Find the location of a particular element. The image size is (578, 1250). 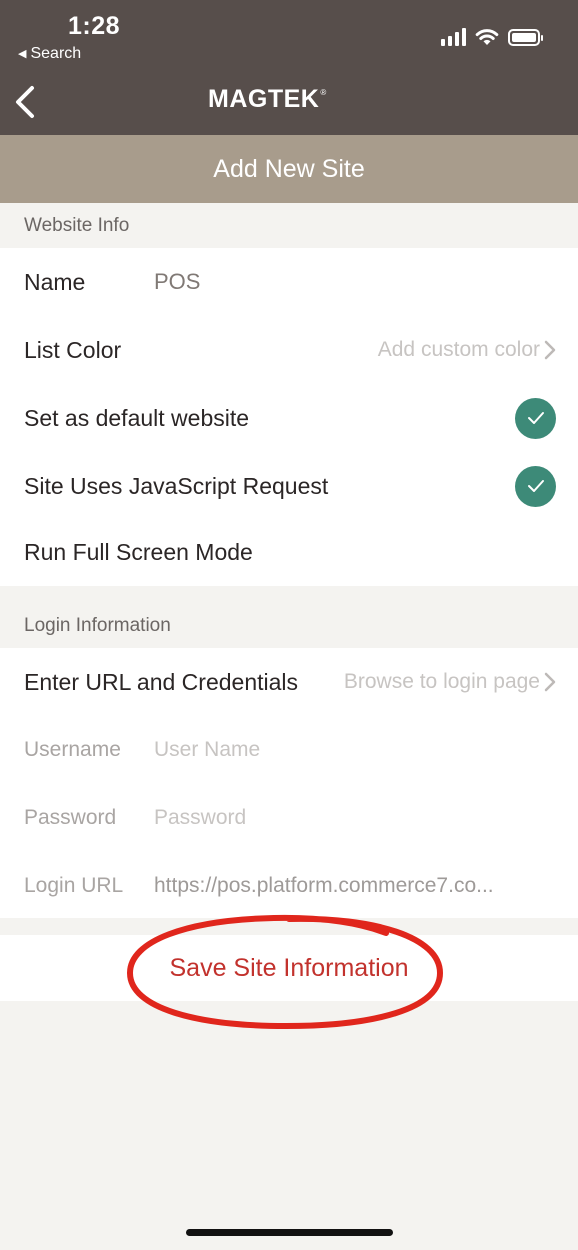

page-title: Add New Site is located at coordinates (289, 168).